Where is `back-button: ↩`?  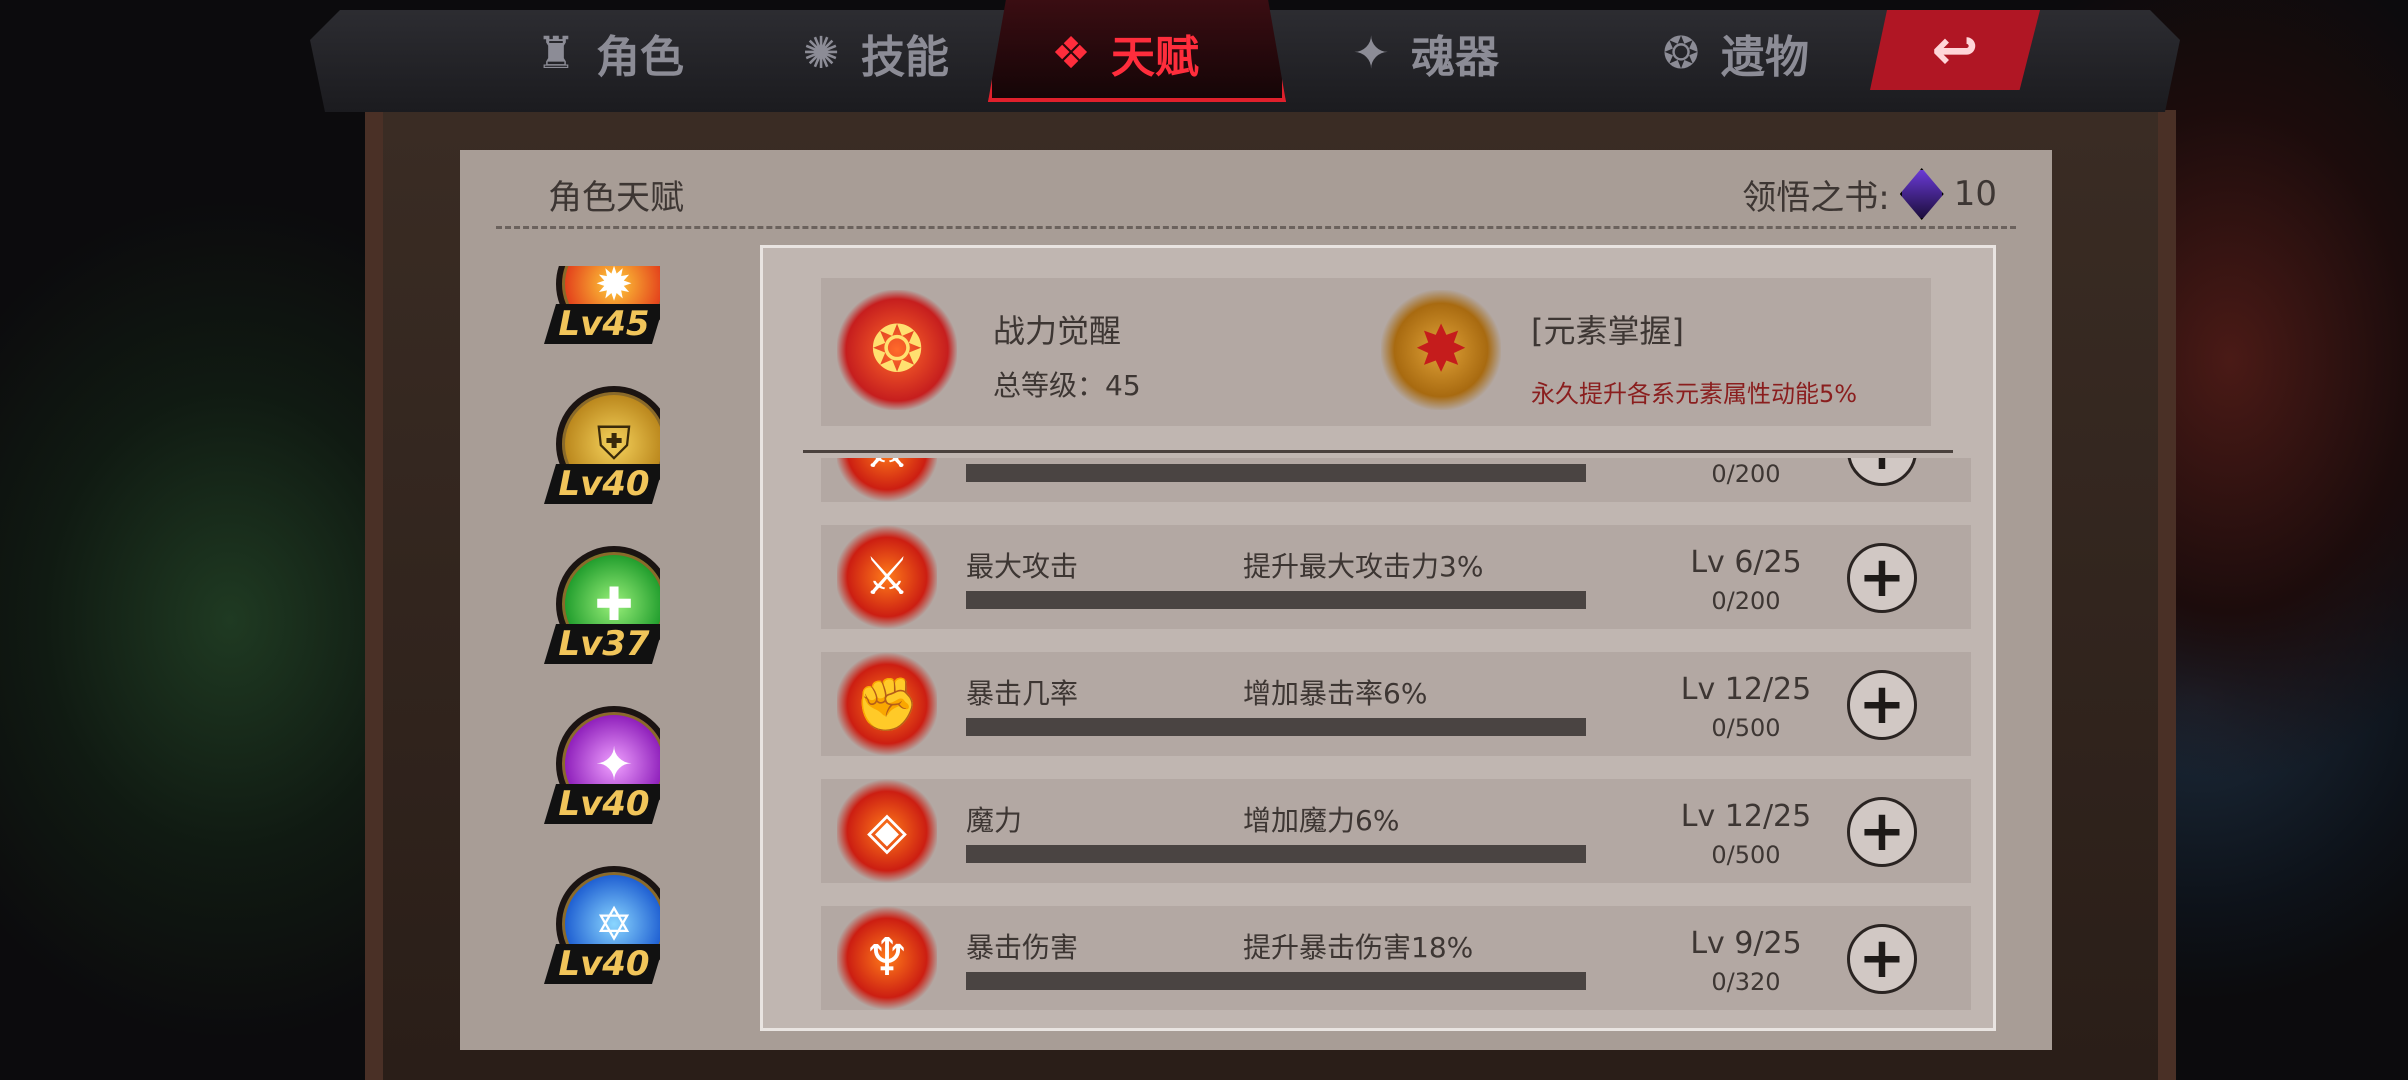 back-button: ↩ is located at coordinates (1955, 50).